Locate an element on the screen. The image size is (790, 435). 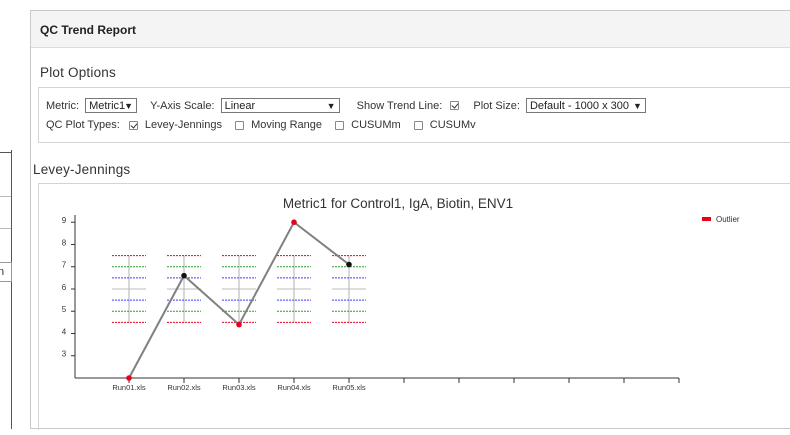
legend-outlier-swatch is located at coordinates (706, 219).